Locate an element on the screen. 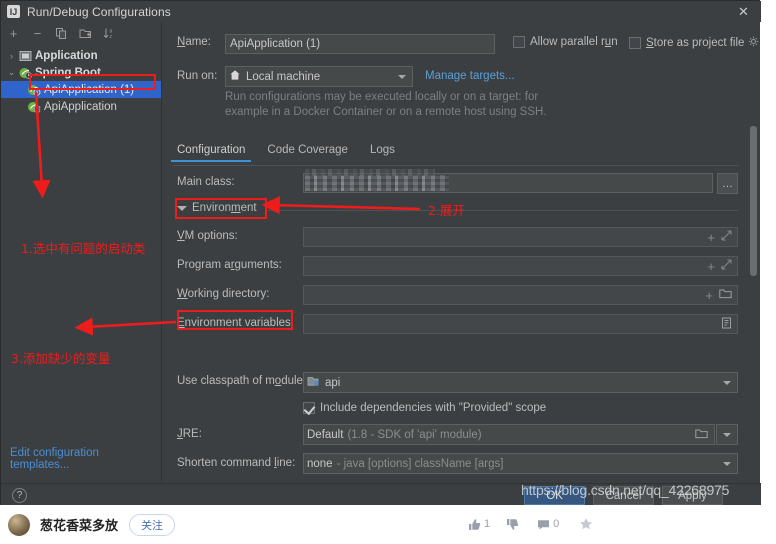 The image size is (776, 544). run-on-select: Local machine is located at coordinates (319, 76).